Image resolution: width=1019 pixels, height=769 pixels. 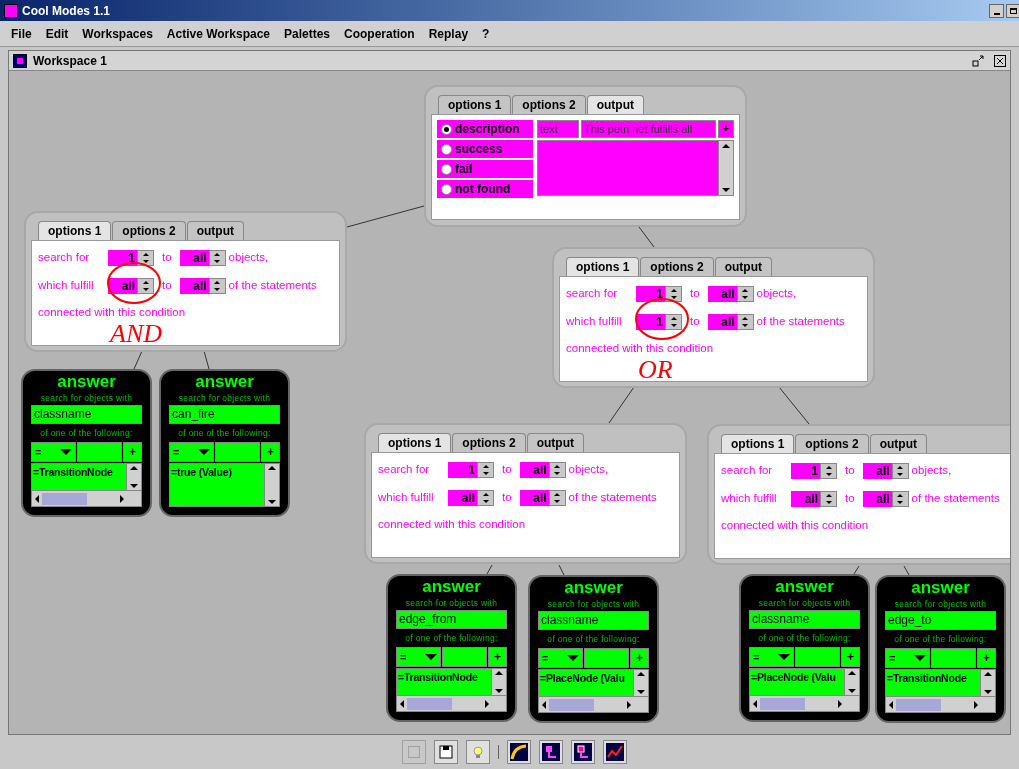 I want to click on attribute-field: can_fire, so click(x=224, y=414).